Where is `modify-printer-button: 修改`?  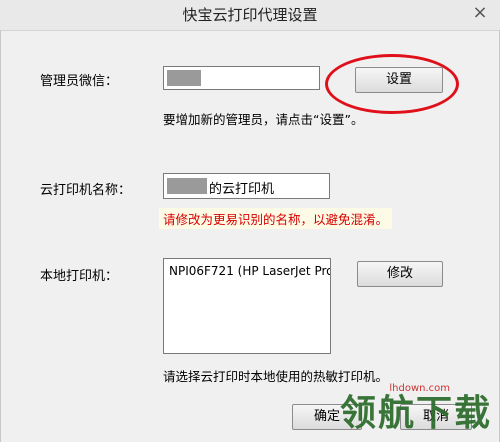
modify-printer-button: 修改 is located at coordinates (400, 274).